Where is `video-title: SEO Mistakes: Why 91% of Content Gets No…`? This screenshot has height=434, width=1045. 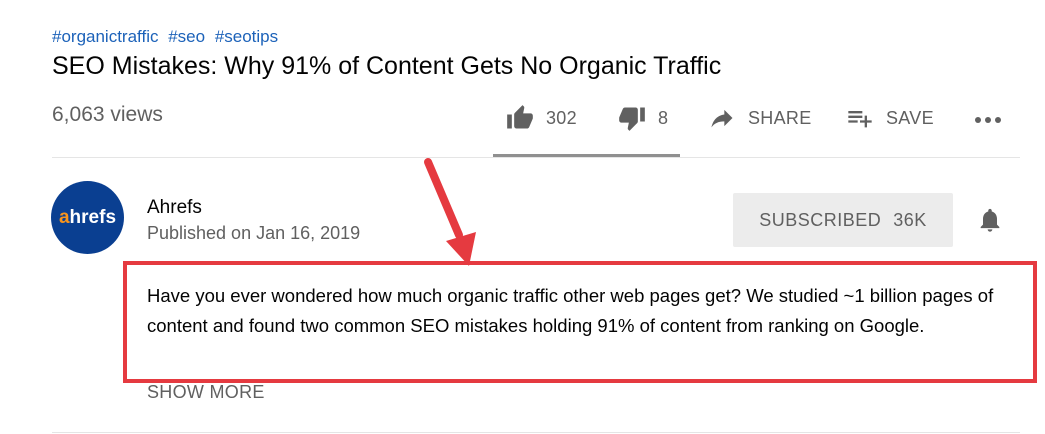
video-title: SEO Mistakes: Why 91% of Content Gets No… is located at coordinates (387, 66).